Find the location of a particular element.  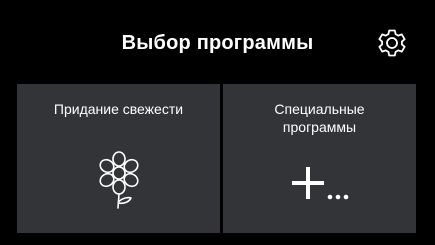

flower-icon is located at coordinates (119, 180).